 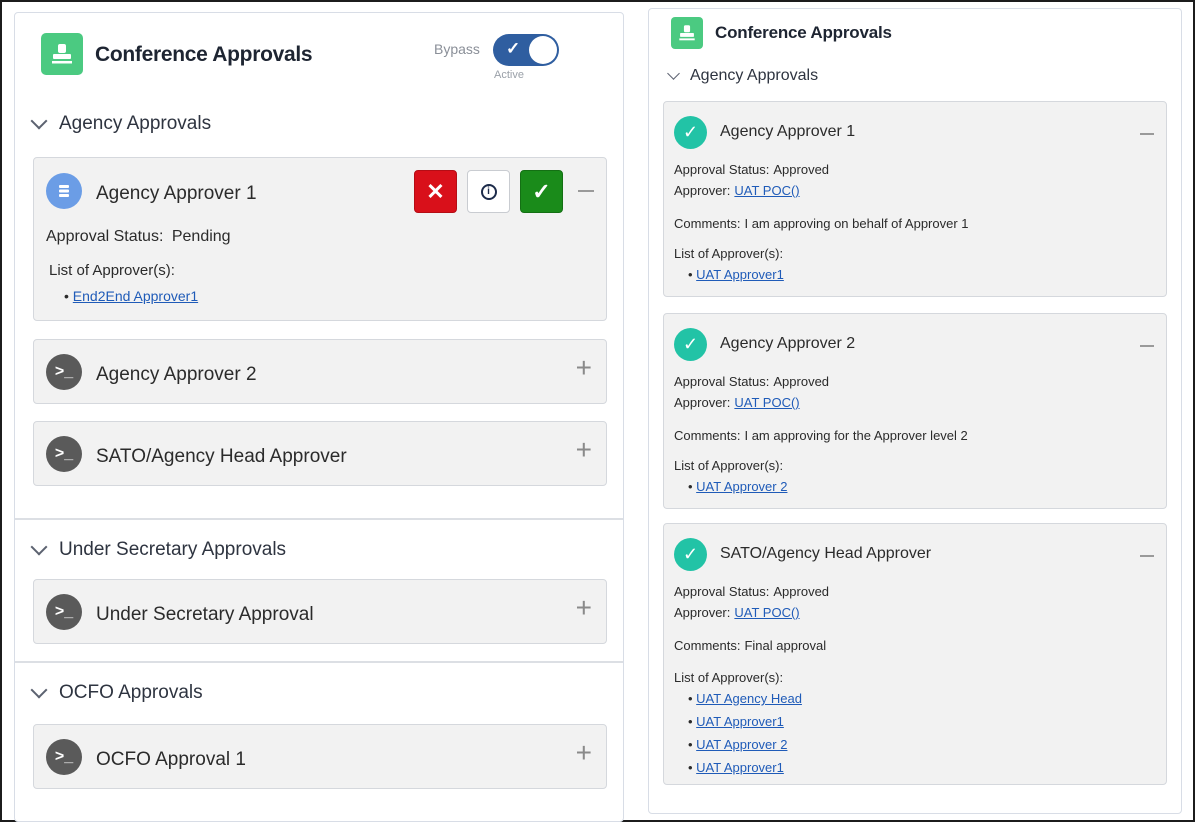 I want to click on info-button: i, so click(x=488, y=191).